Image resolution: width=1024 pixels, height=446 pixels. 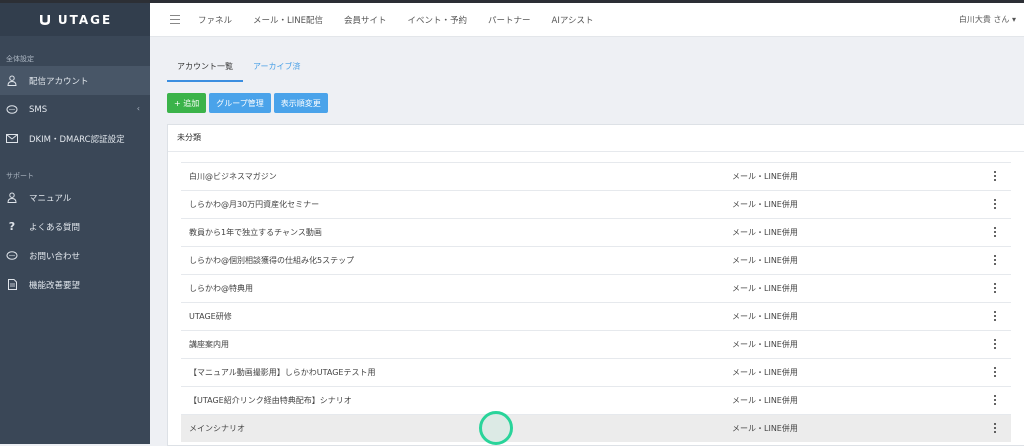 I want to click on tab-archived: アーカイブ済, so click(x=277, y=69).